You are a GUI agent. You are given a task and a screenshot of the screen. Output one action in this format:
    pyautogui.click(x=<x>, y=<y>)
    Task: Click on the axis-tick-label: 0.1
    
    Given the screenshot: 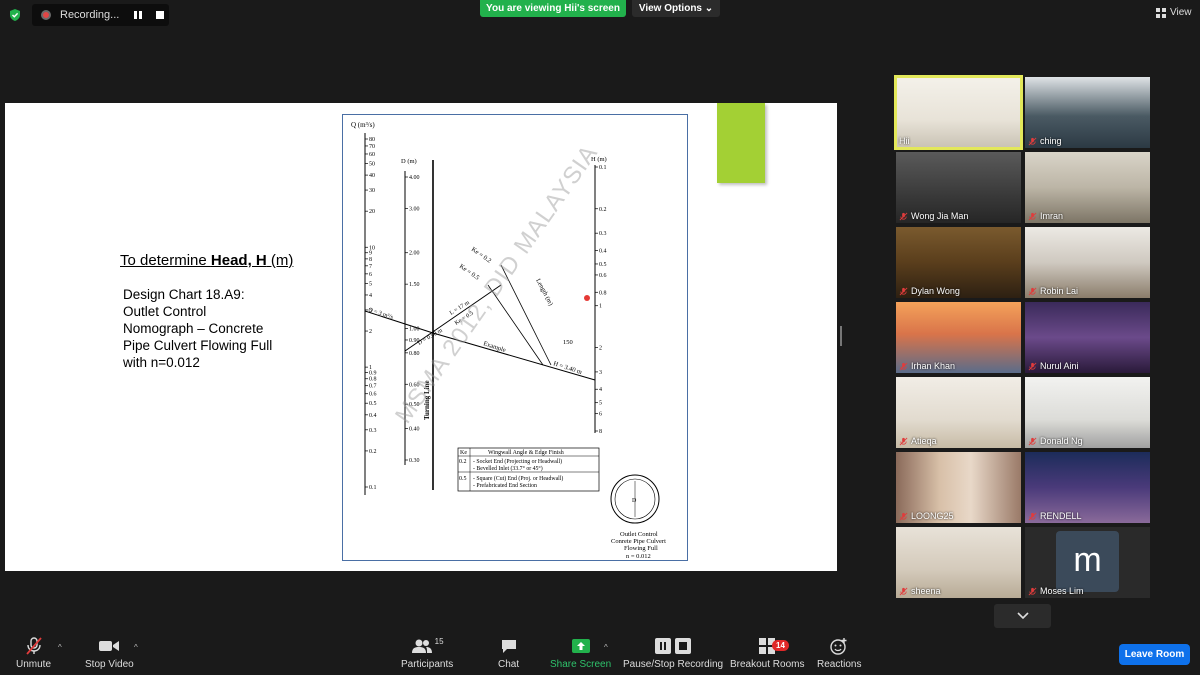 What is the action you would take?
    pyautogui.click(x=373, y=488)
    